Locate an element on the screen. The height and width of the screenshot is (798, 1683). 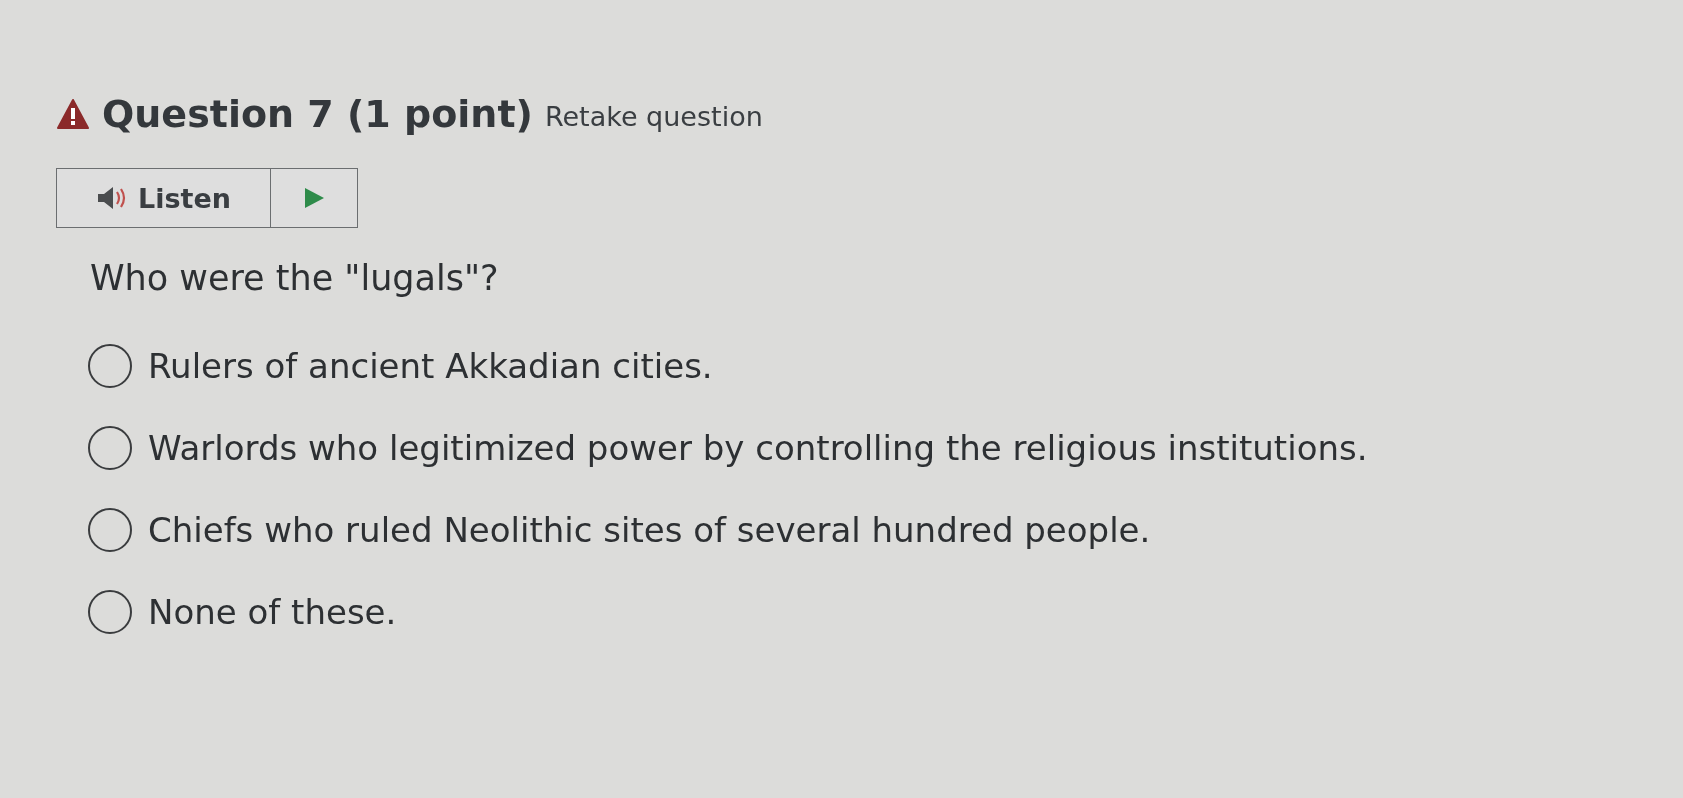
answer-option: Warlords who legitimized power by controlling the religious institutions. is located at coordinates (885, 448).